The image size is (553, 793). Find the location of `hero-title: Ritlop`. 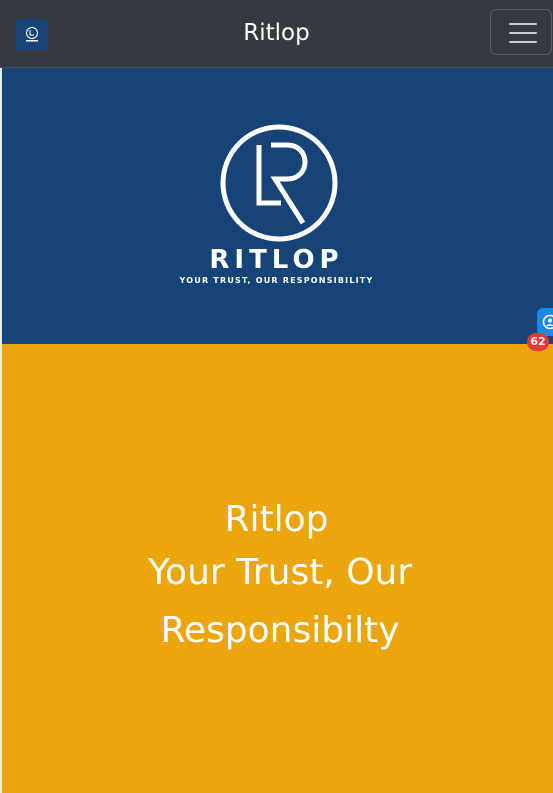

hero-title: Ritlop is located at coordinates (276, 519).